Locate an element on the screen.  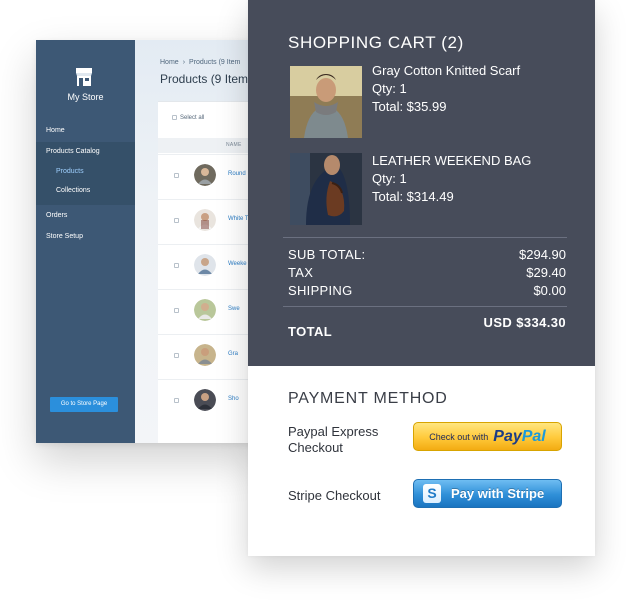
table-row: White T is located at coordinates (209, 221).